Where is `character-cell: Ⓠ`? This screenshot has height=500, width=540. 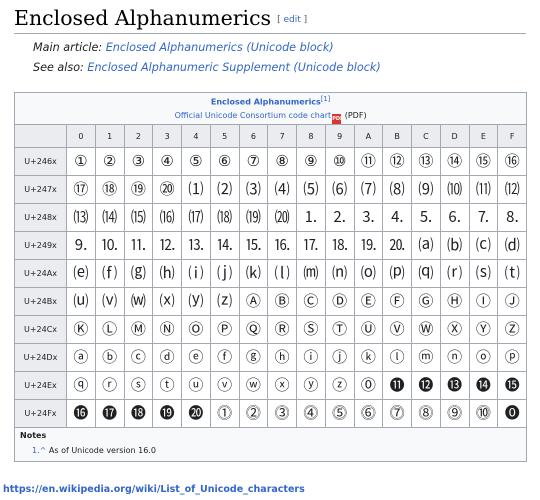
character-cell: Ⓠ is located at coordinates (253, 329).